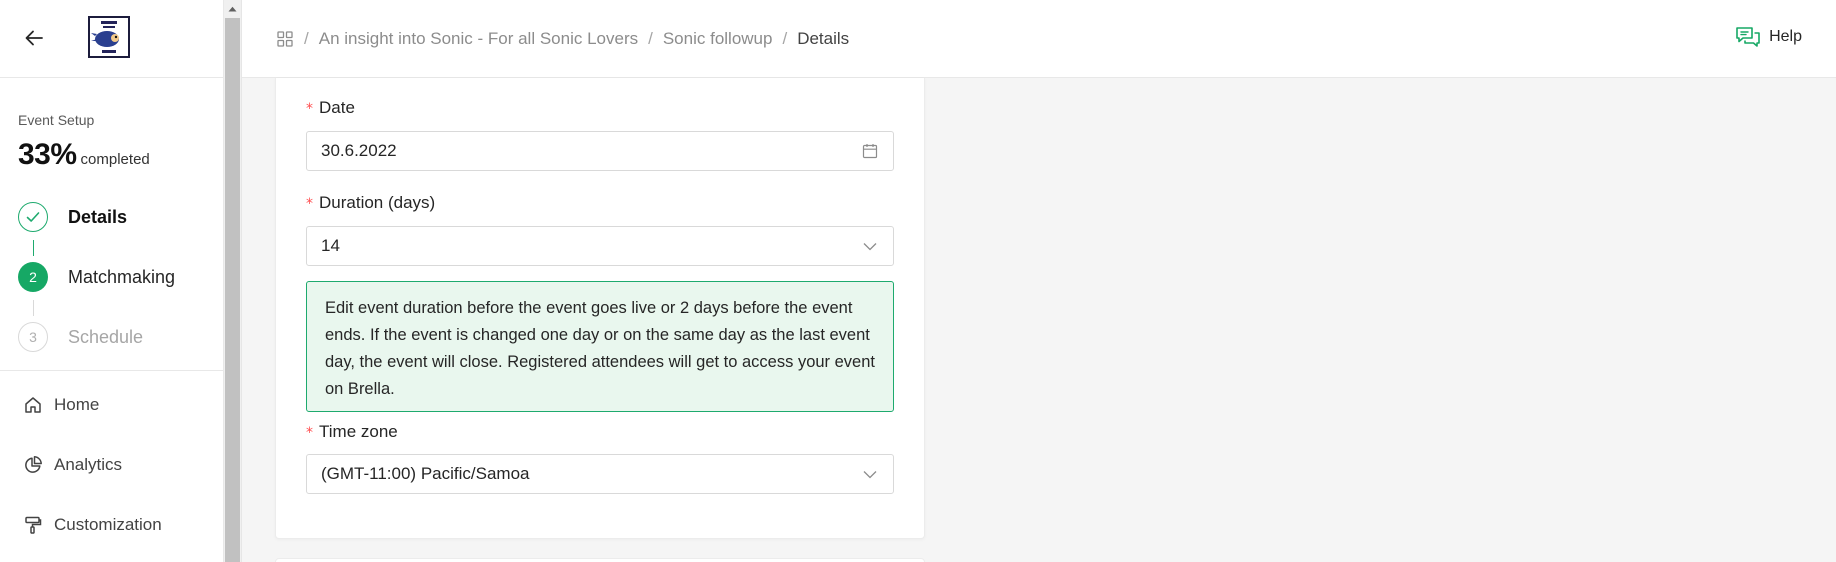 The image size is (1836, 562). I want to click on step-schedule: 3 Schedule, so click(118, 337).